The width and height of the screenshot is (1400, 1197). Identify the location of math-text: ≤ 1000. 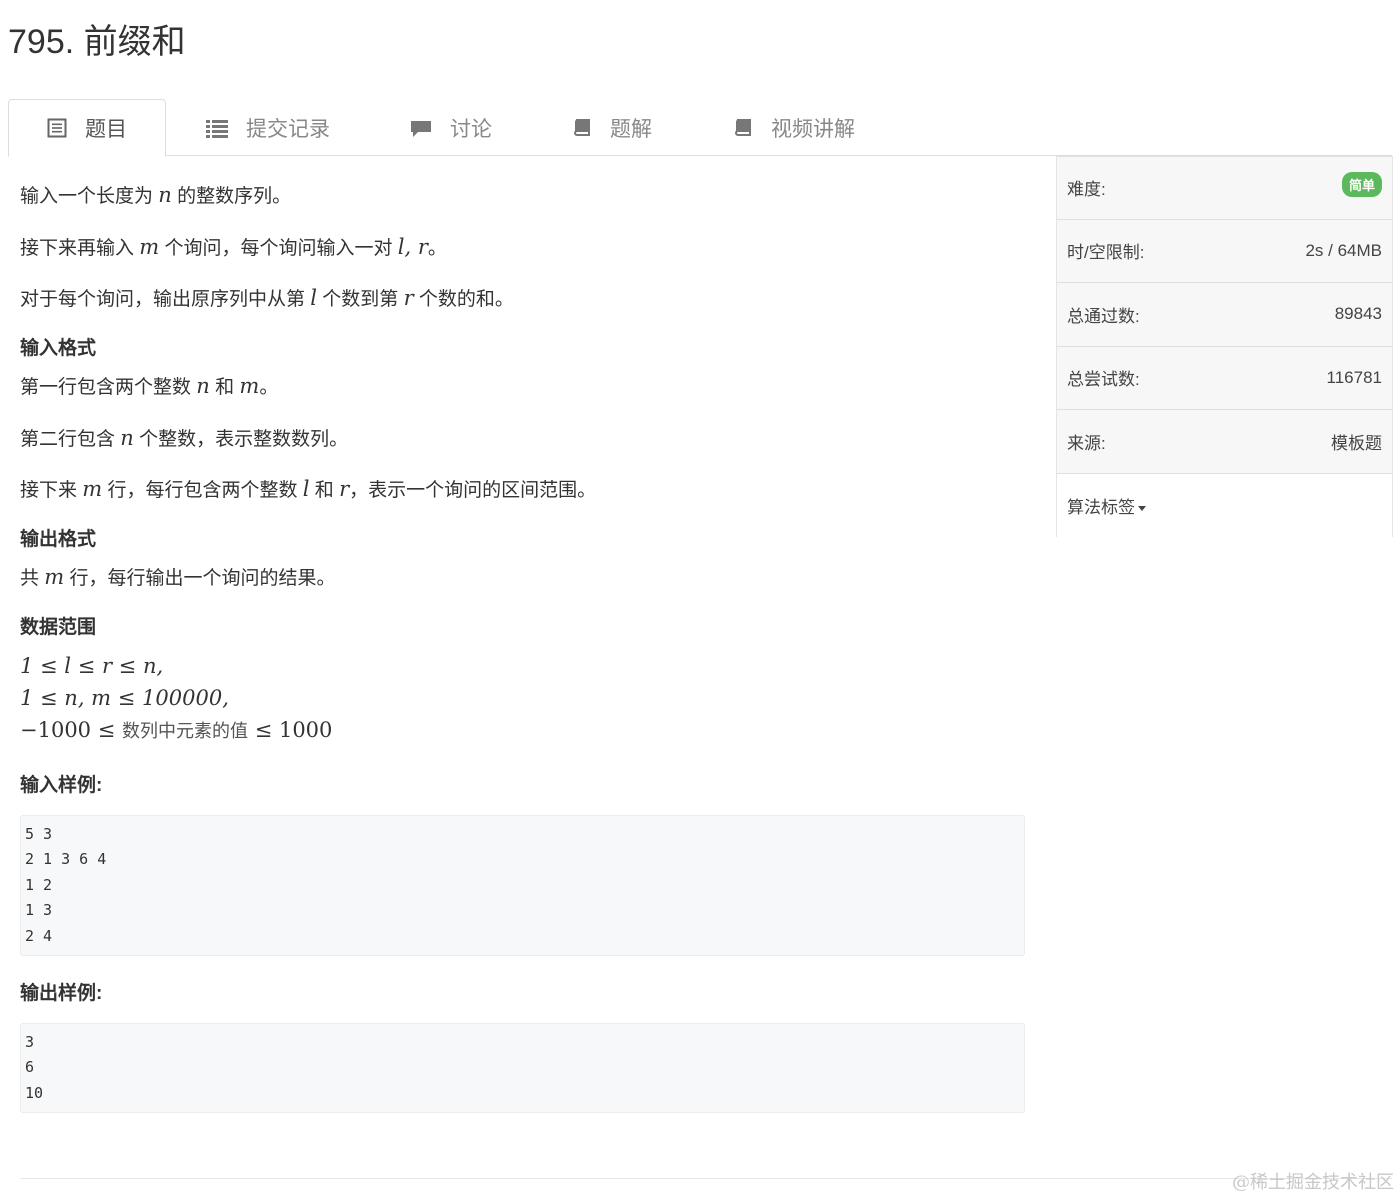
(293, 730).